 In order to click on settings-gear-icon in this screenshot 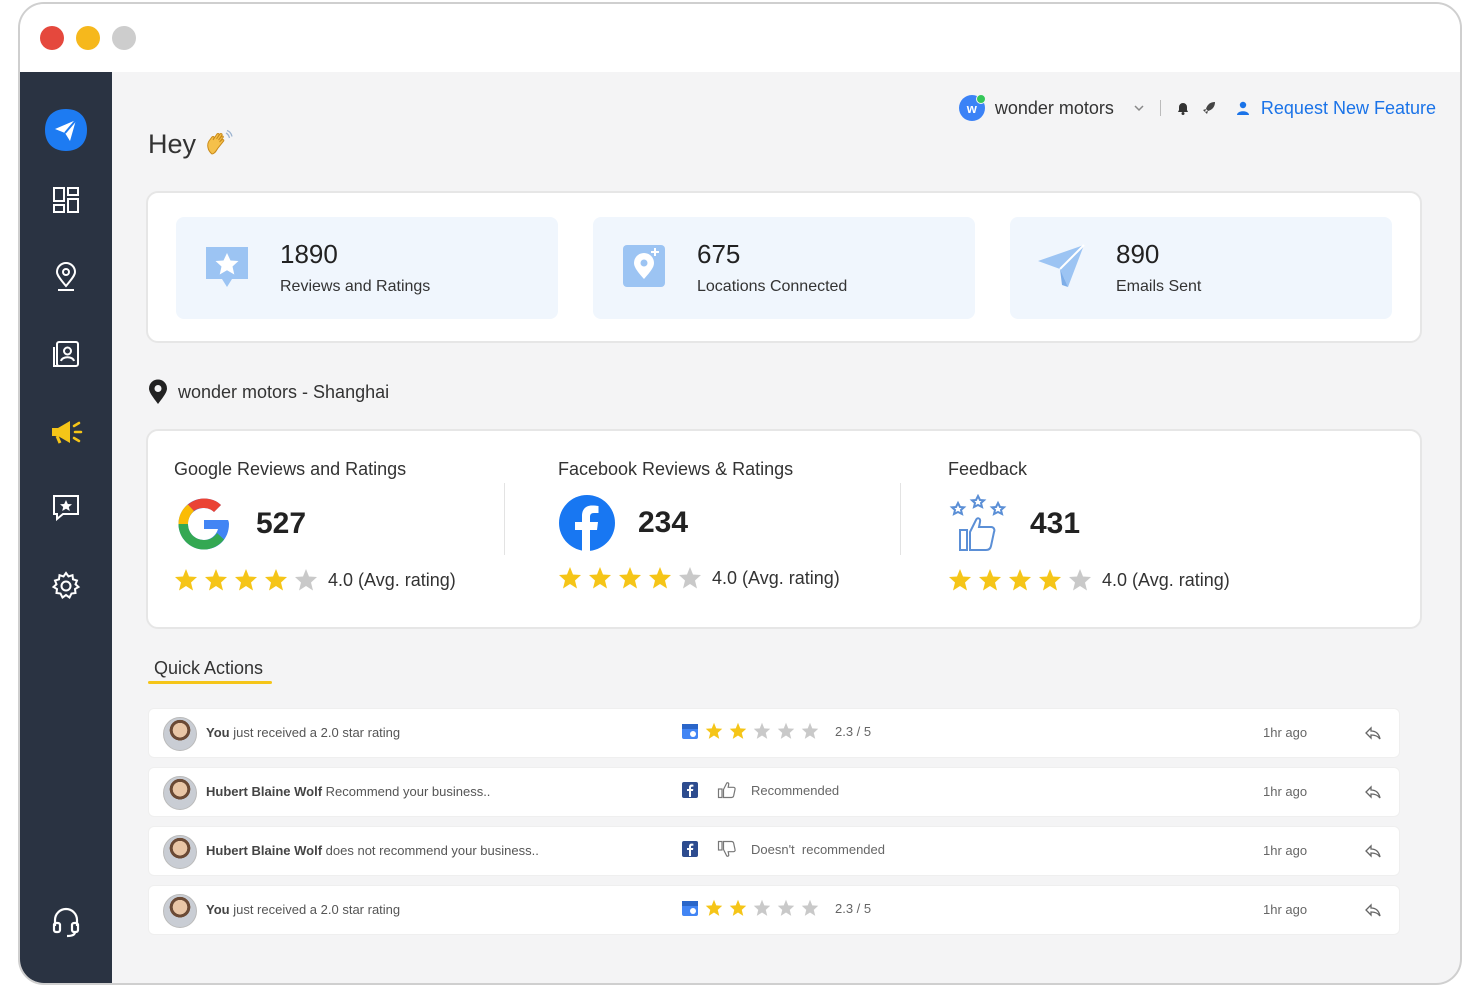, I will do `click(66, 586)`.